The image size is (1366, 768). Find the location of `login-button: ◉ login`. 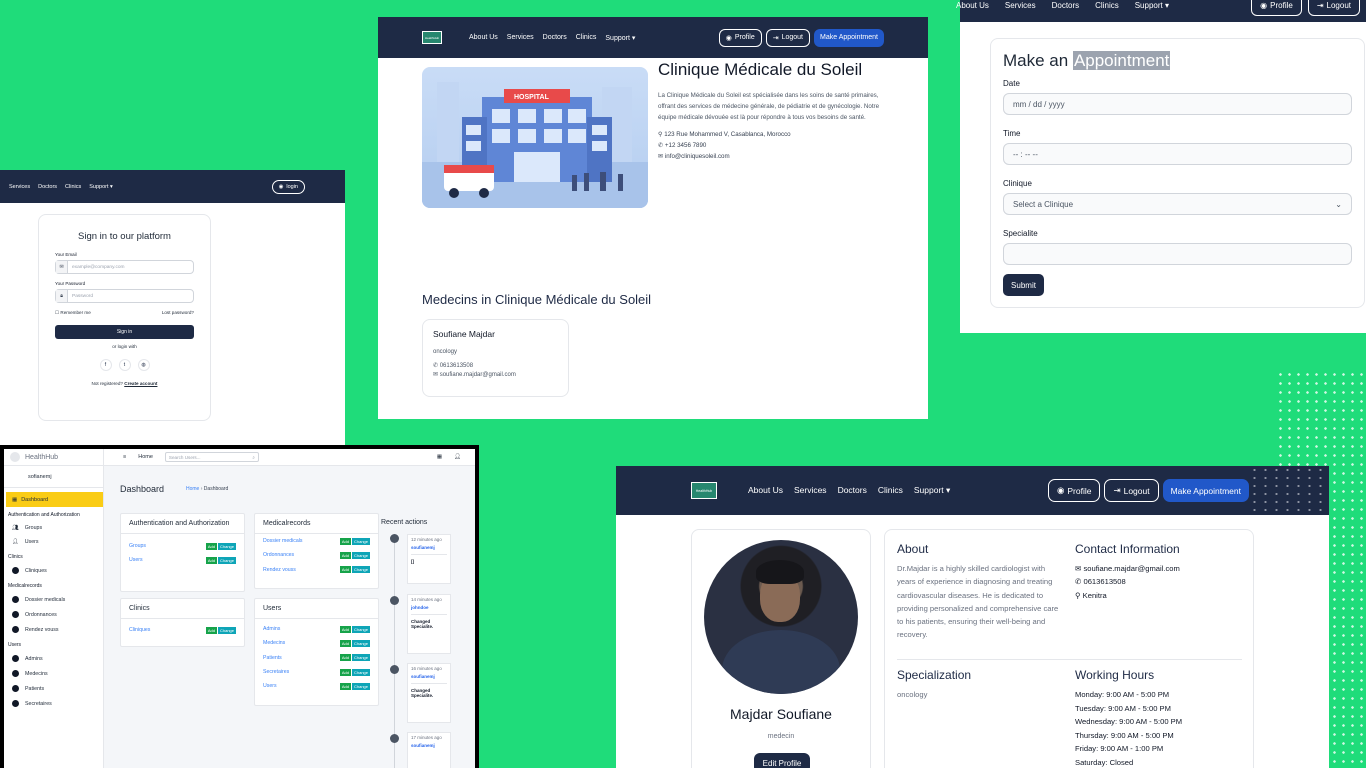

login-button: ◉ login is located at coordinates (288, 186).